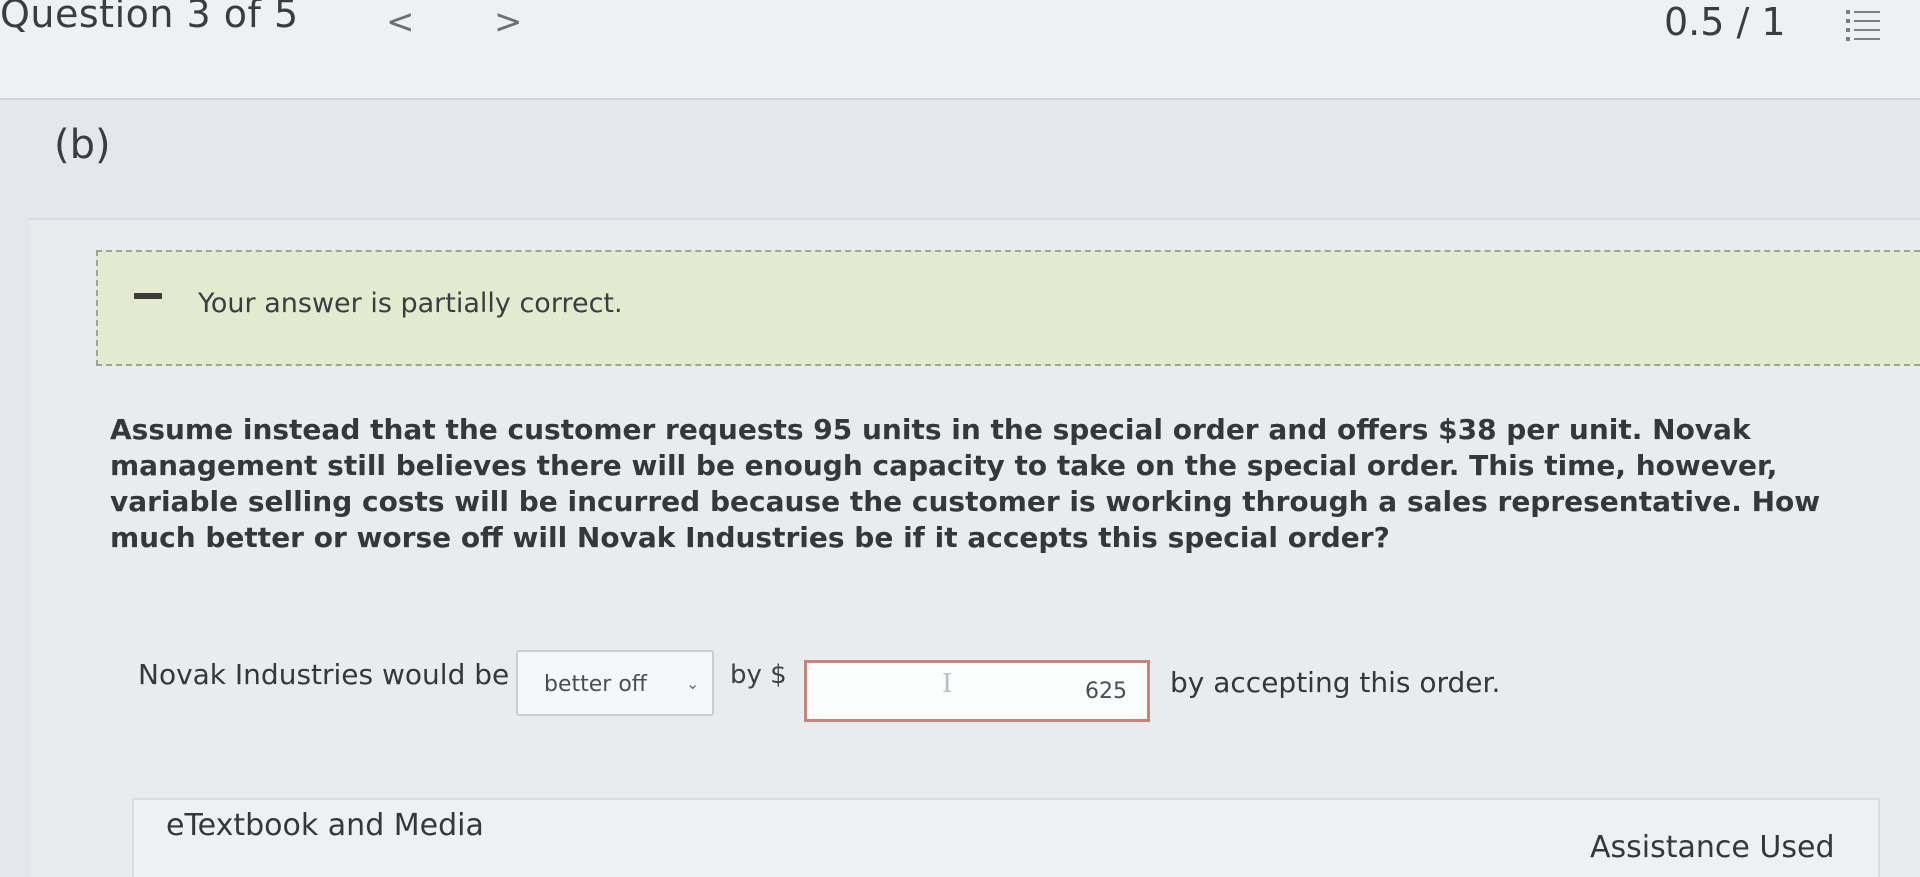  What do you see at coordinates (960, 50) in the screenshot?
I see `top-bar: Question 3 of 5 < > 0.5 / 1` at bounding box center [960, 50].